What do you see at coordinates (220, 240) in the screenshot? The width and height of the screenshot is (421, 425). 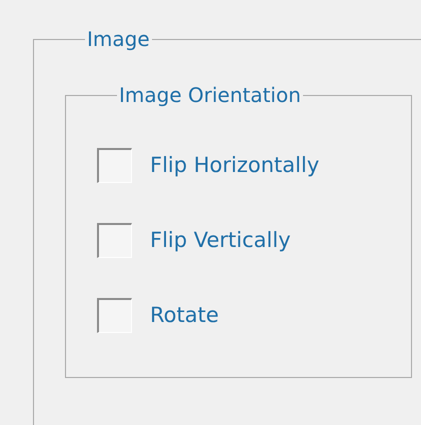 I see `checkbox-label: Flip Vertically` at bounding box center [220, 240].